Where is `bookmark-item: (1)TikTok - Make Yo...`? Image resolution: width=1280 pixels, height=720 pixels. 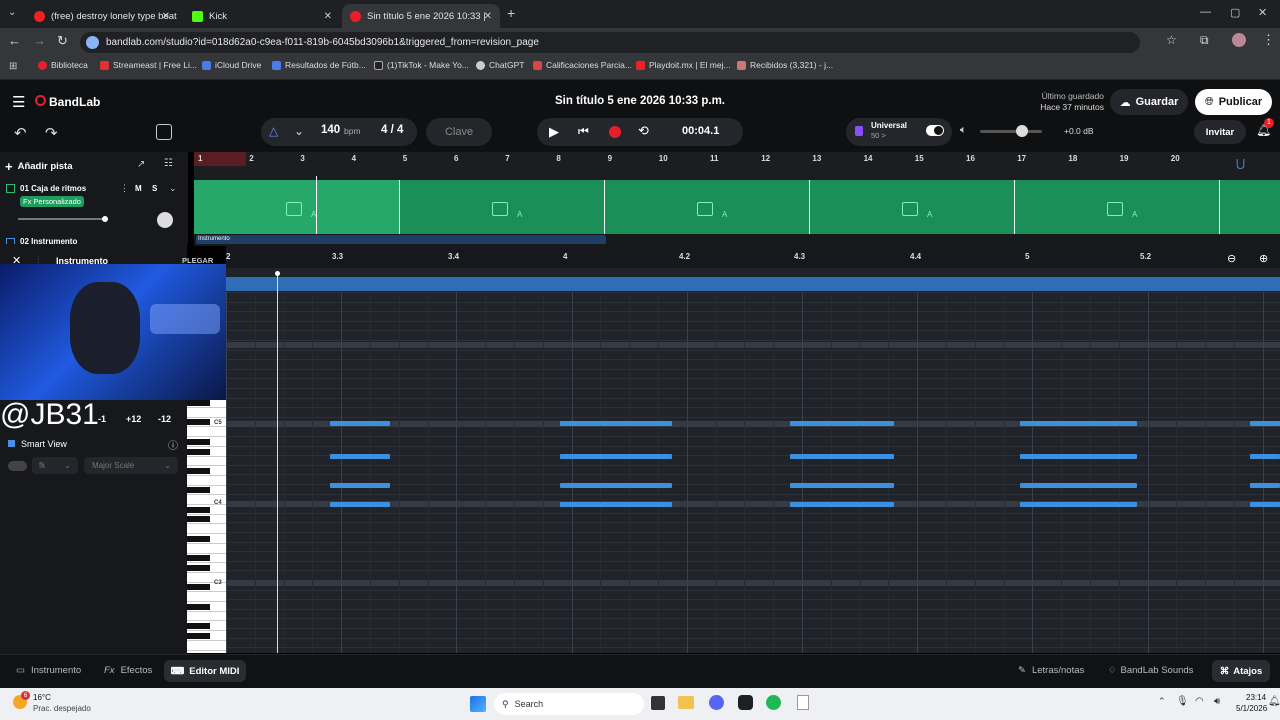 bookmark-item: (1)TikTok - Make Yo... is located at coordinates (421, 65).